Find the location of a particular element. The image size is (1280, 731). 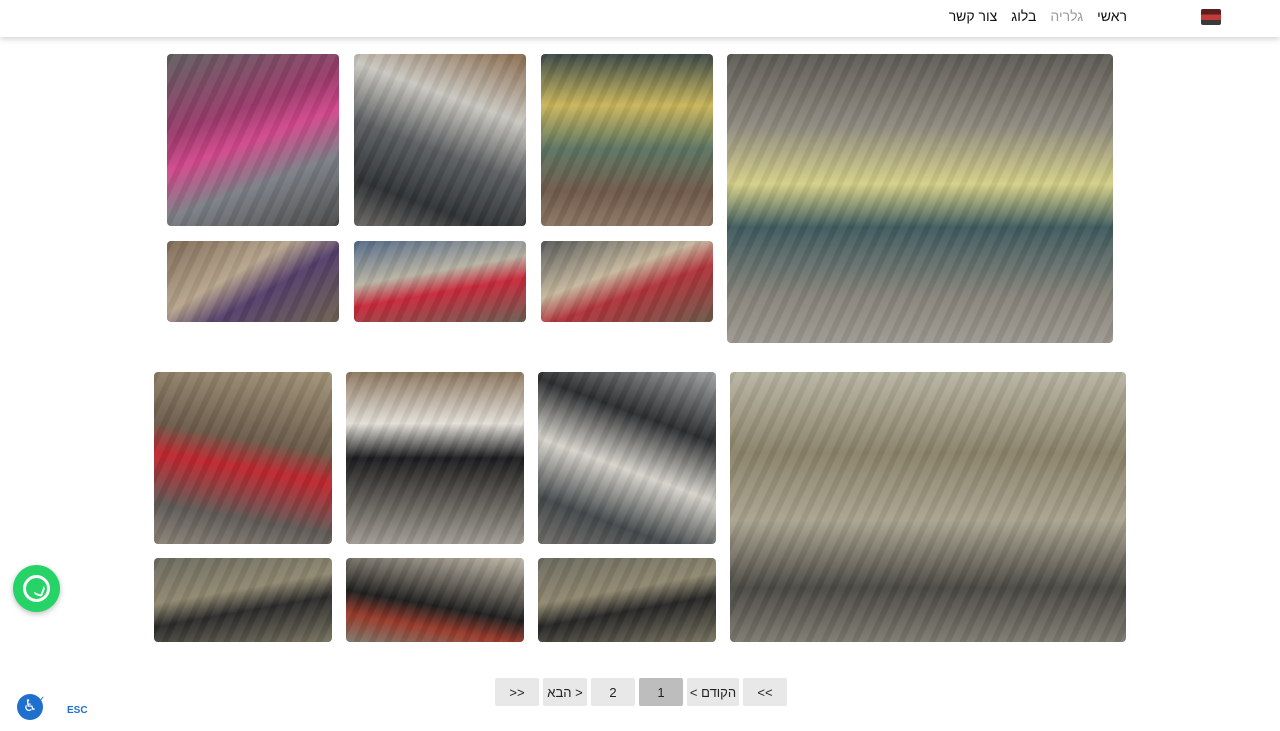

pagination: >> הבא > 2 1 < הקודם << is located at coordinates (641, 692).